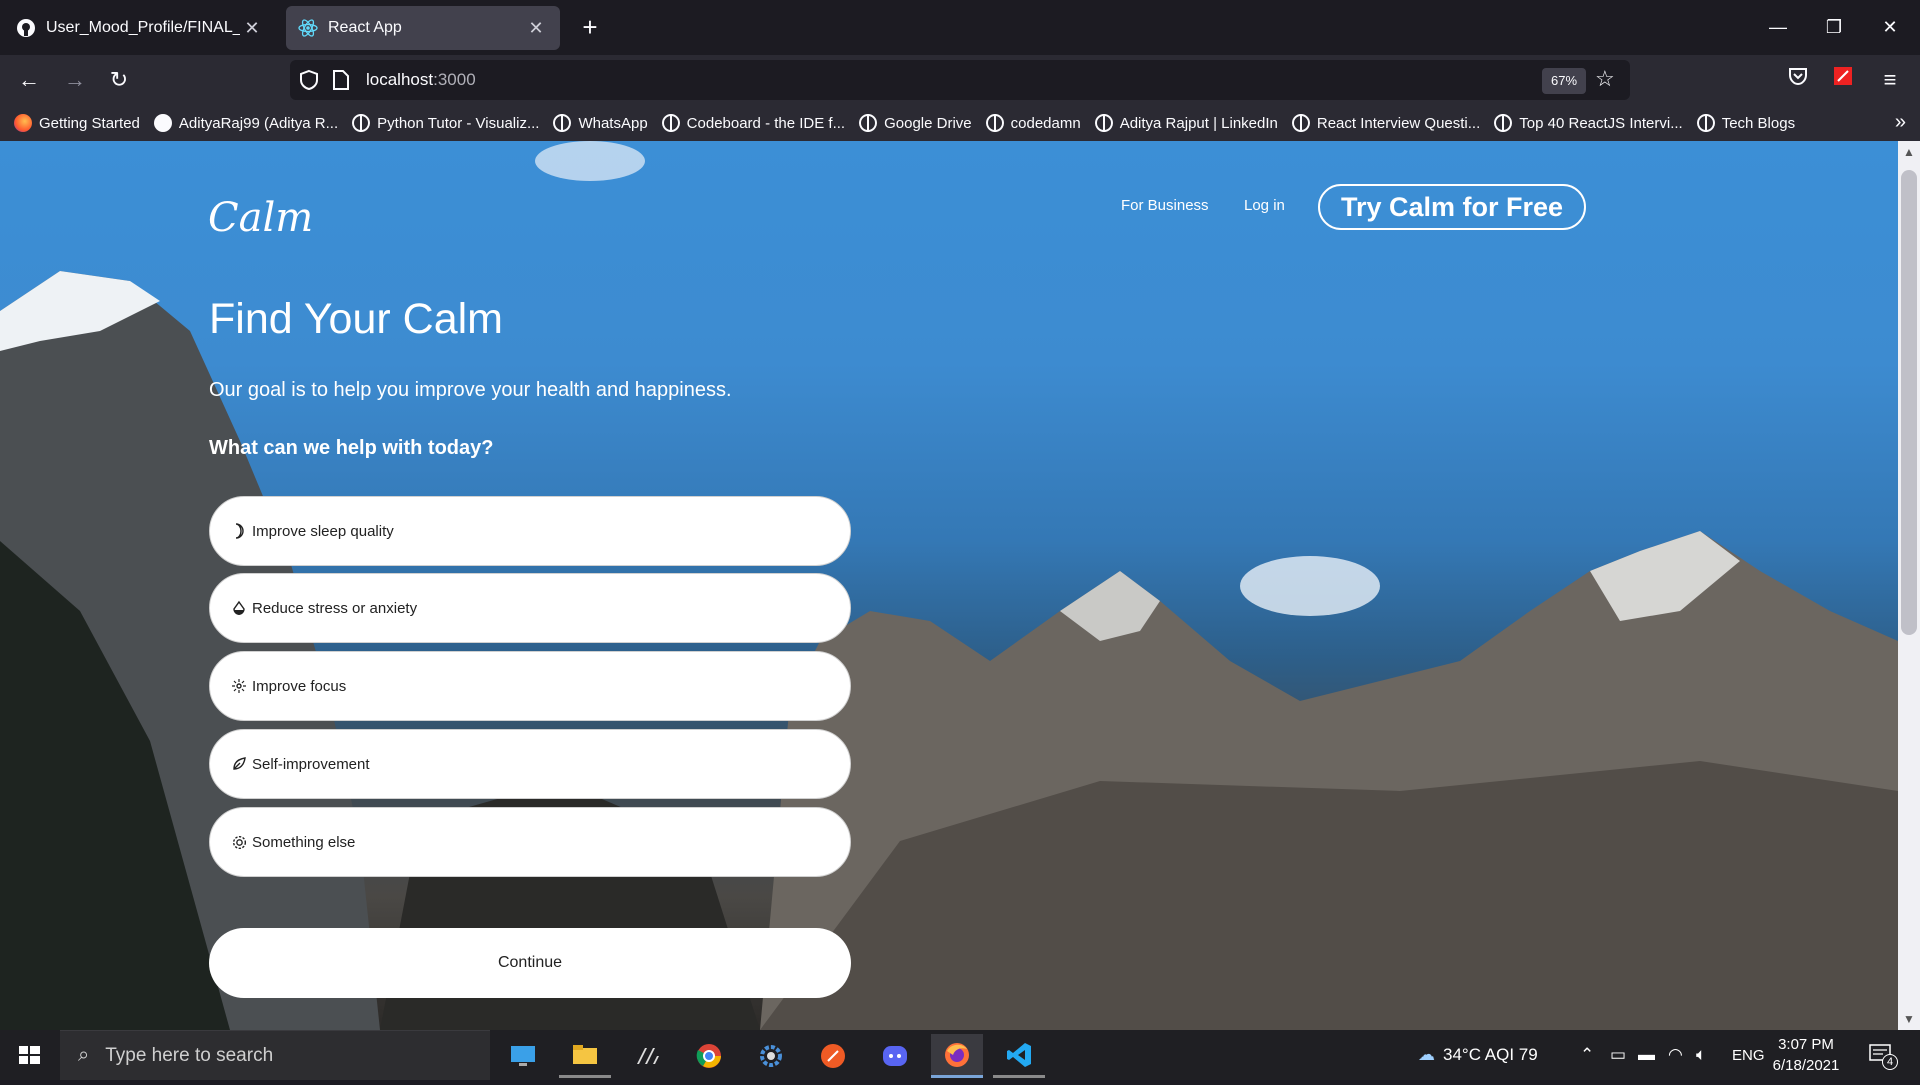 The image size is (1920, 1085). What do you see at coordinates (1758, 123) in the screenshot?
I see `bookmark-label: Tech Blogs` at bounding box center [1758, 123].